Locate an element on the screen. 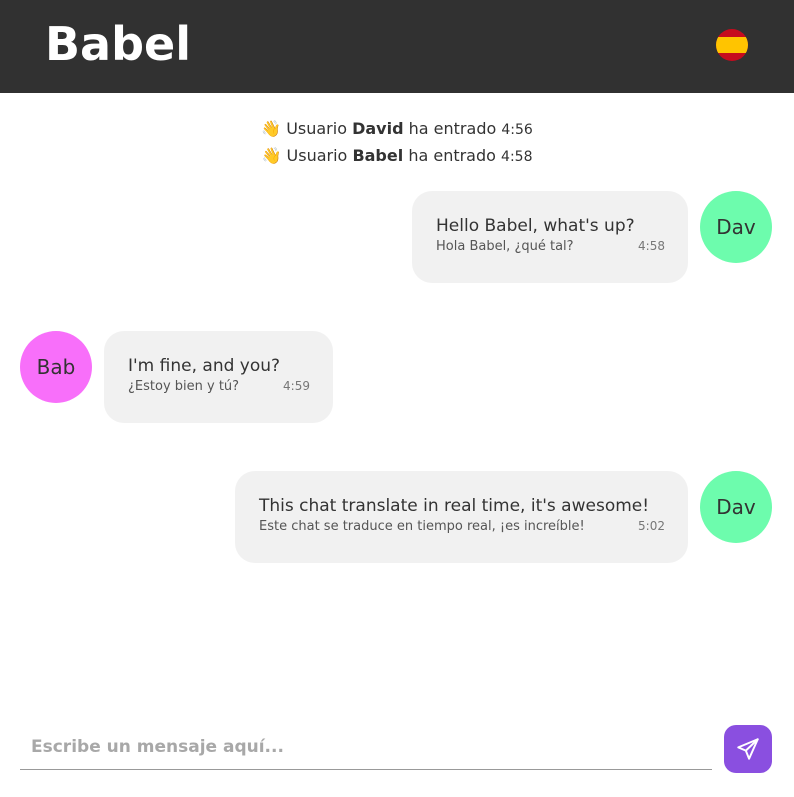 Image resolution: width=794 pixels, height=797 pixels. message-input is located at coordinates (366, 747).